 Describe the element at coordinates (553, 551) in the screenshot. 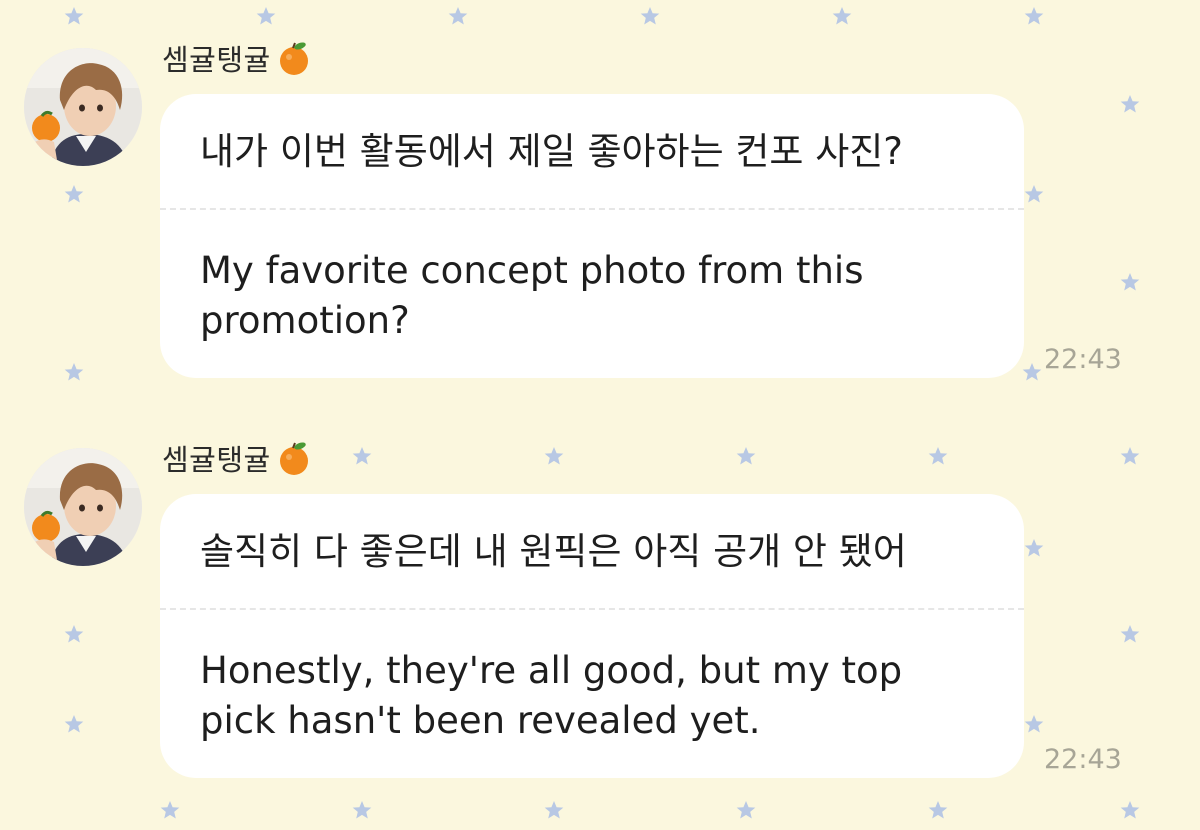

I see `message-text-korean: 솔직히 다 좋은데 내 원픽은 아직 공개 안 됐어` at that location.